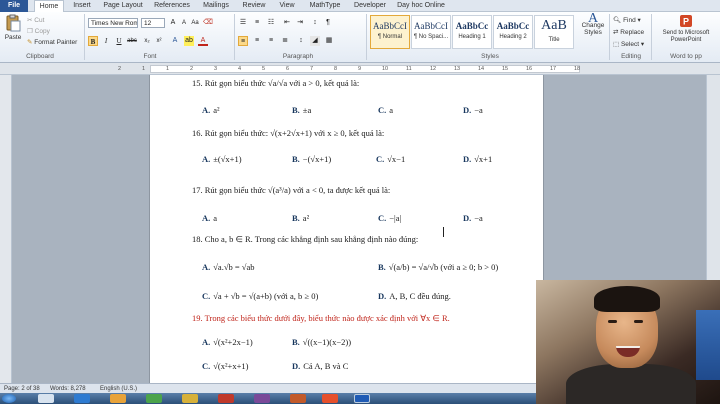  What do you see at coordinates (329, 41) in the screenshot?
I see `borders-icon: ▦` at bounding box center [329, 41].